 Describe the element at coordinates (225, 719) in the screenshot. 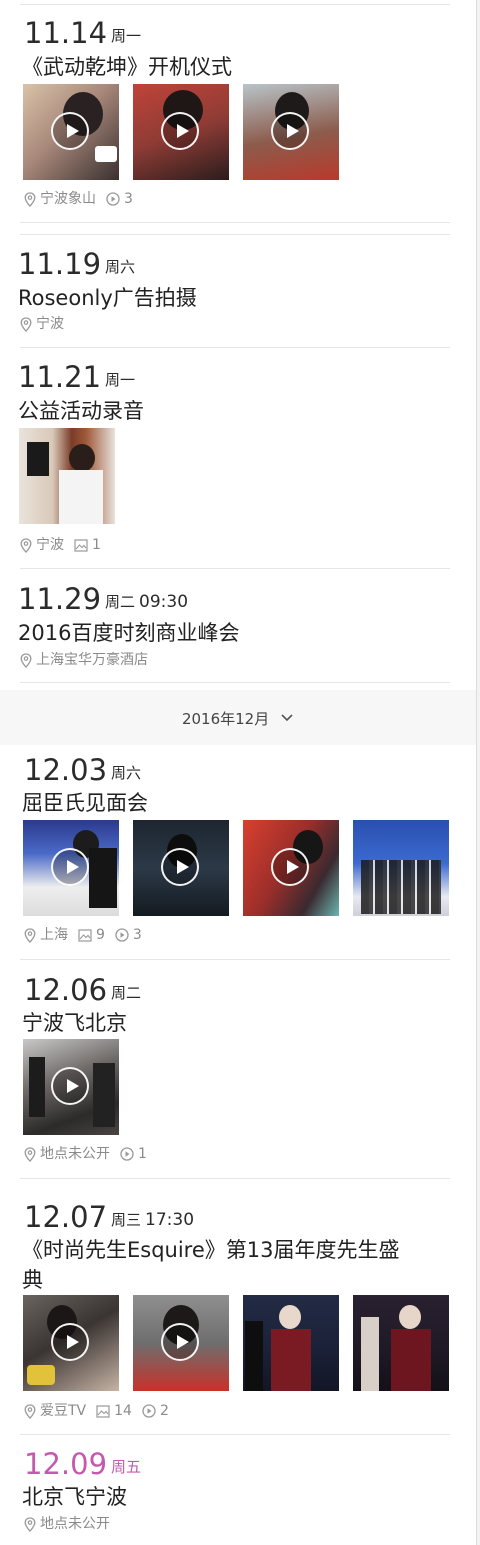

I see `month-label-text: 2016年12月` at that location.